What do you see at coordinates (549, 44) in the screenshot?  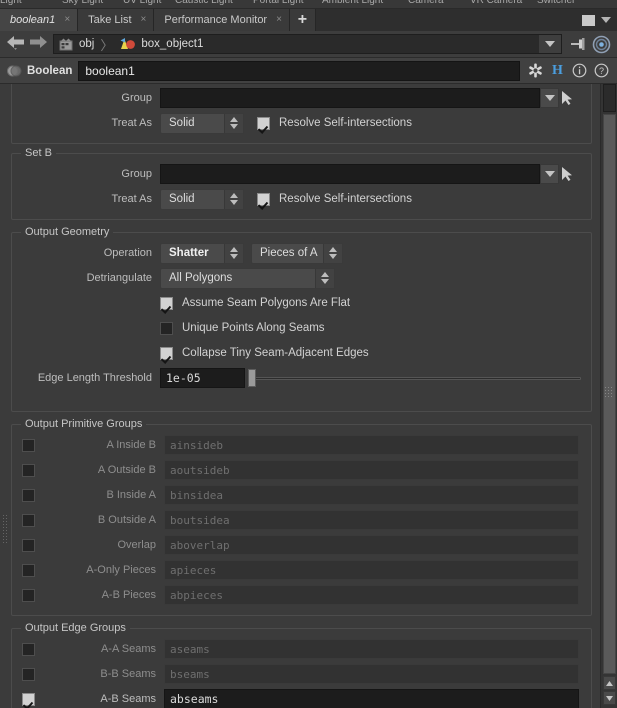 I see `breadcrumb-dropdown-button` at bounding box center [549, 44].